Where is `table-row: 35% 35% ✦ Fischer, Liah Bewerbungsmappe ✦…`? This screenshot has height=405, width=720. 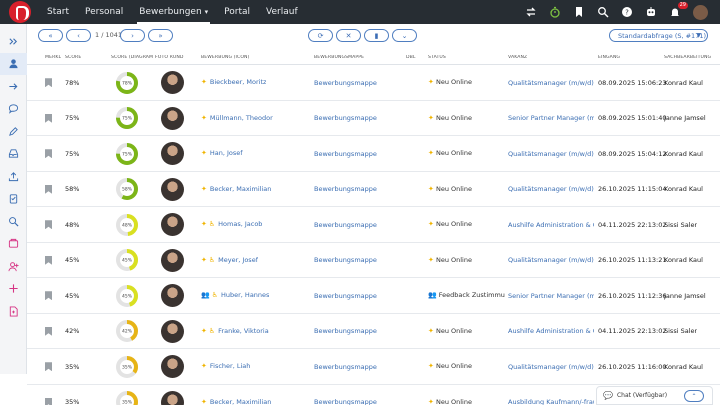
table-row: 35% 35% ✦ Fischer, Liah Bewerbungsmappe ✦… is located at coordinates (373, 367).